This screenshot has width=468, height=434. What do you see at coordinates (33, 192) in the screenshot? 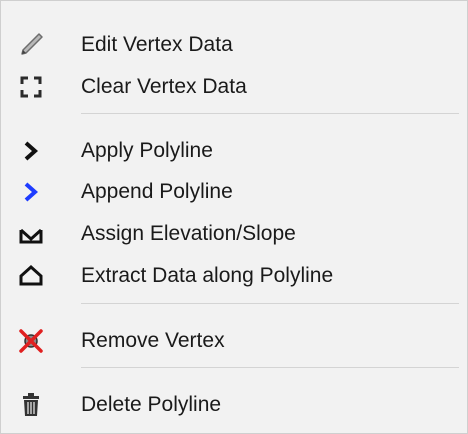
I see `chevron-right-blue-icon` at bounding box center [33, 192].